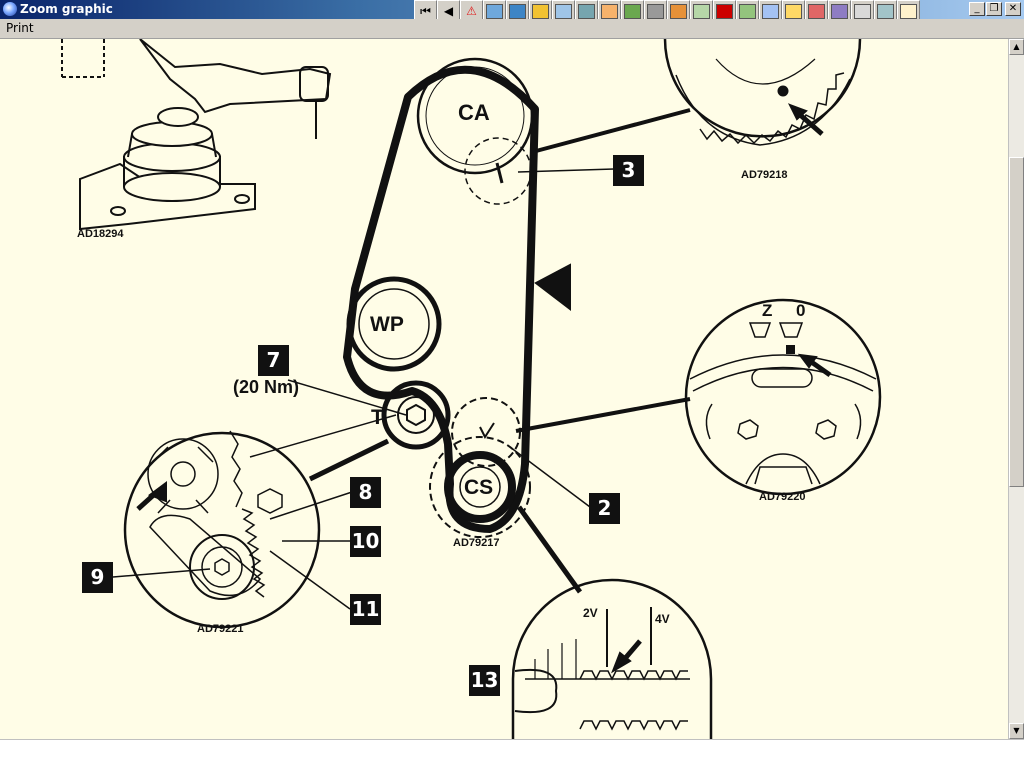 The height and width of the screenshot is (769, 1024). I want to click on scroll-up-button: ▲, so click(1016, 47).